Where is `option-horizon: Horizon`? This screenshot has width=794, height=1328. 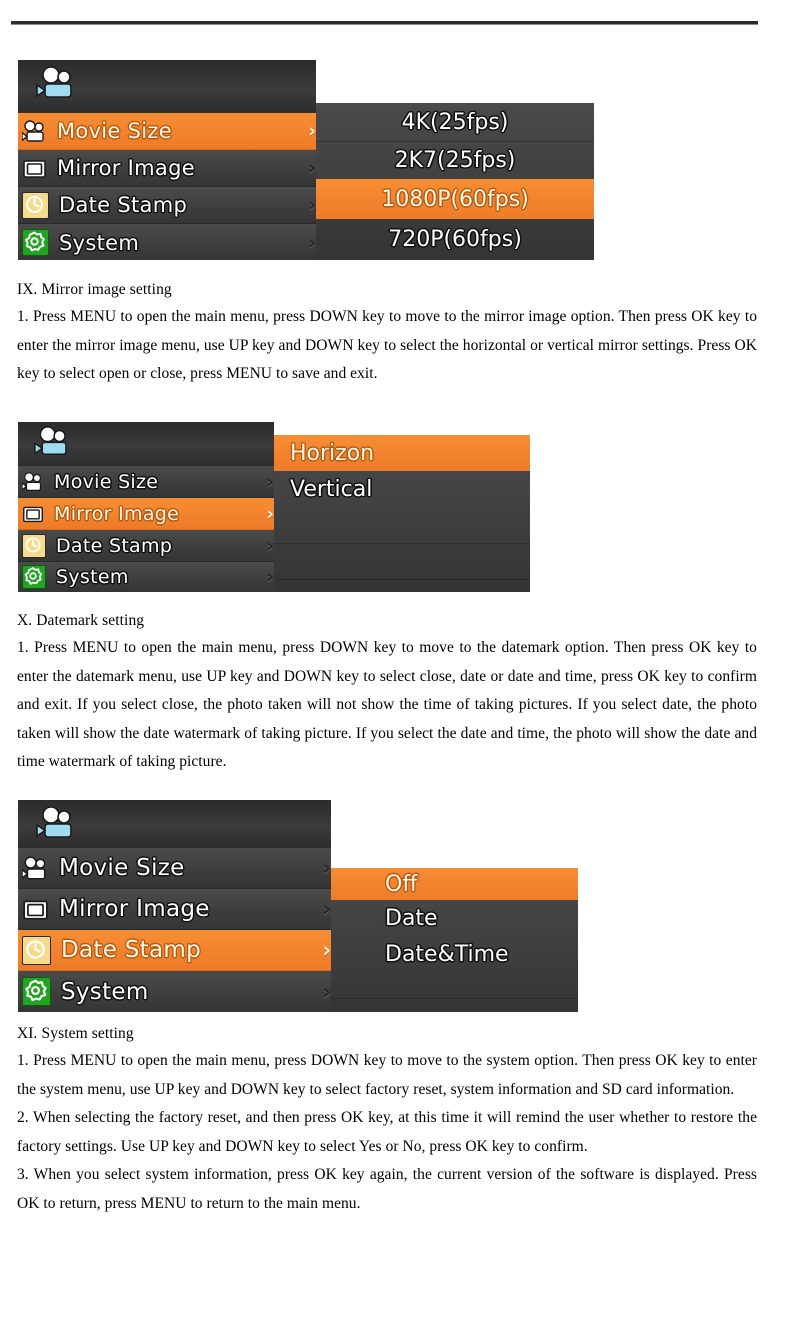
option-horizon: Horizon is located at coordinates (402, 453).